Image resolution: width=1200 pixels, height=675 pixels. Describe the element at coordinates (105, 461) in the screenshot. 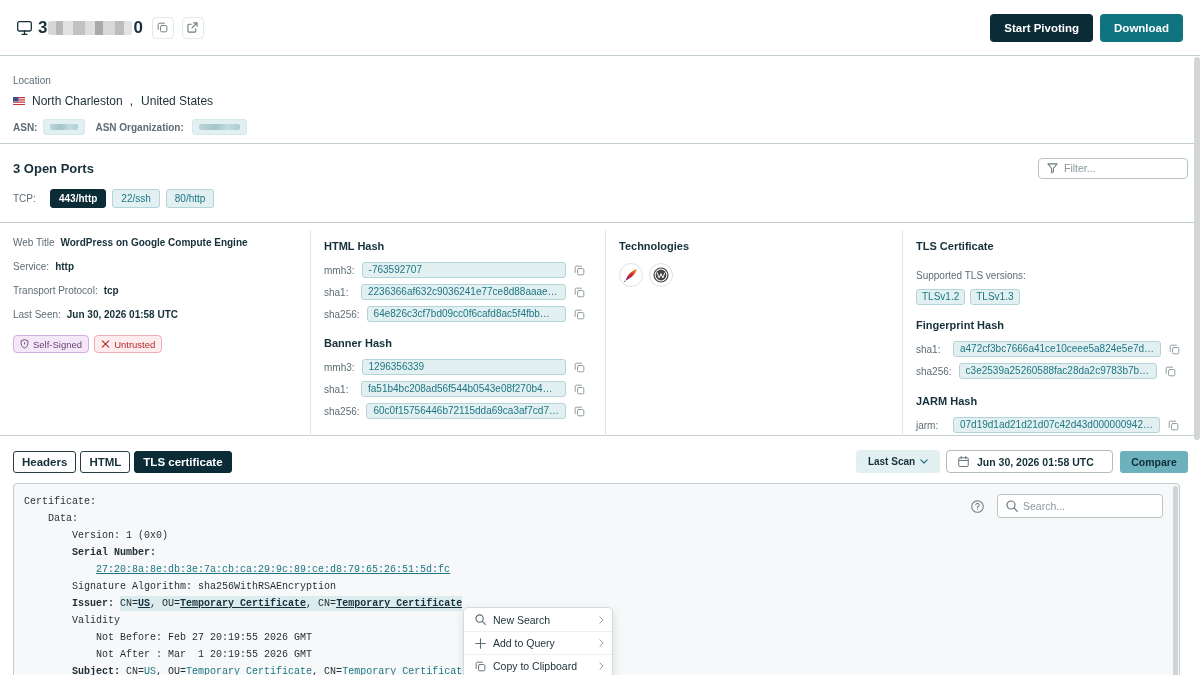

I see `tab: HTML` at that location.